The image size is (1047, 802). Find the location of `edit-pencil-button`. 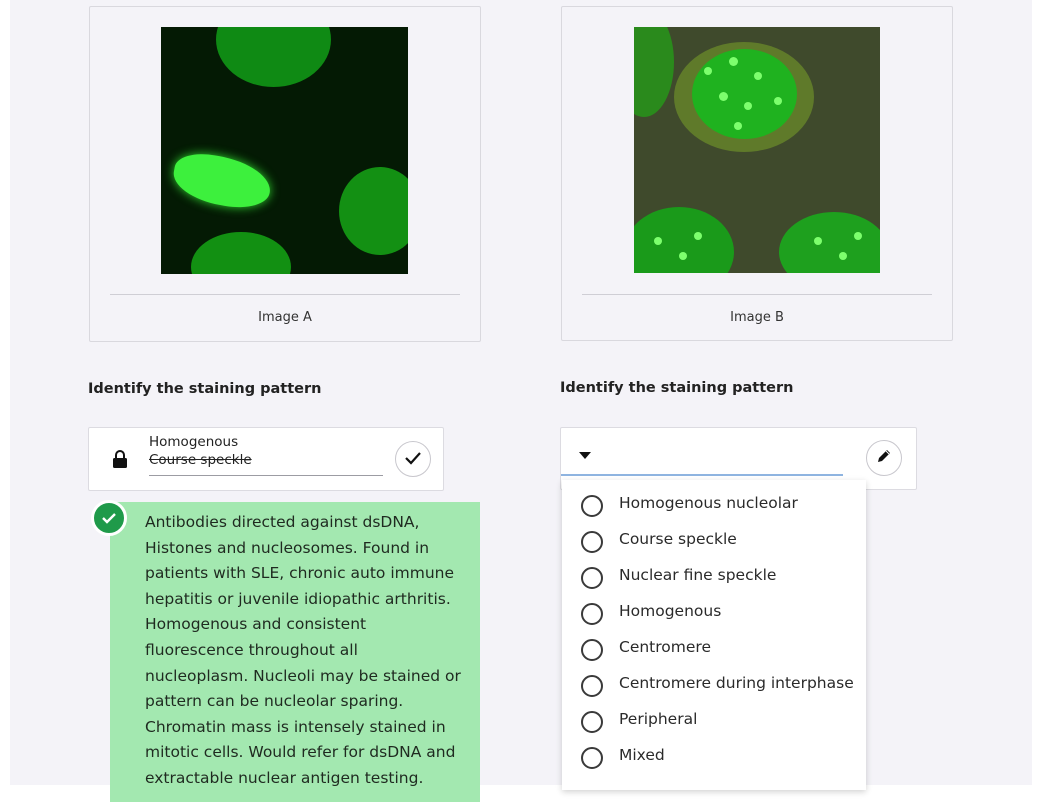

edit-pencil-button is located at coordinates (884, 458).